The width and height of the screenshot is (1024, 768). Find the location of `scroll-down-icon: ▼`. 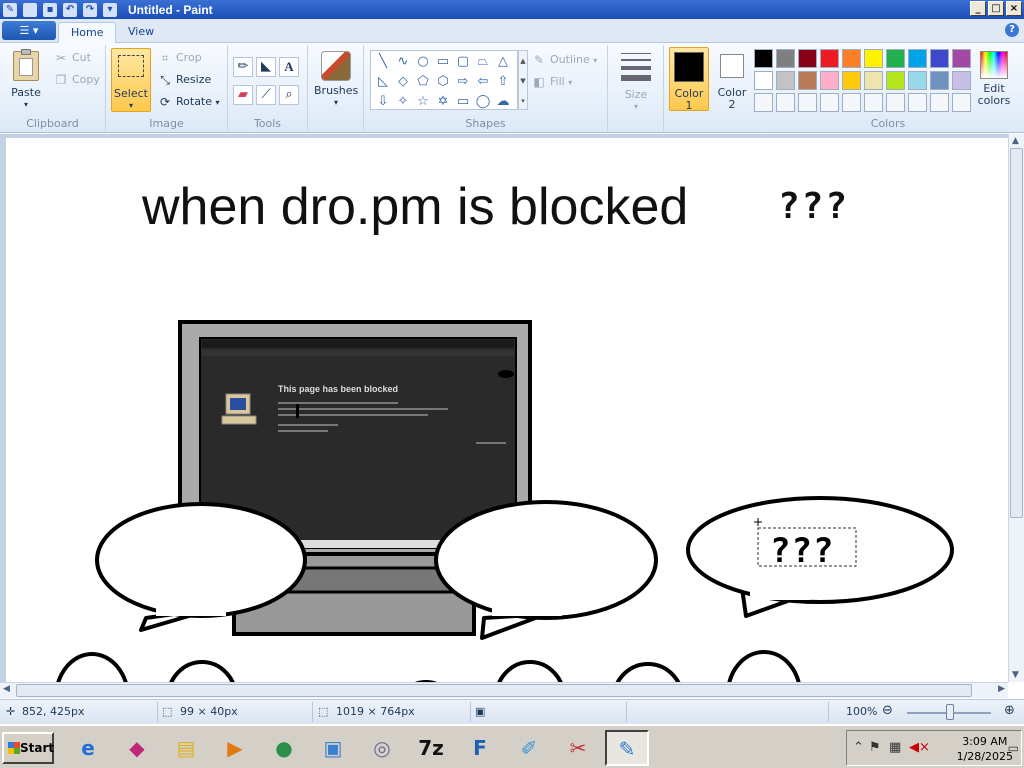

scroll-down-icon: ▼ is located at coordinates (1015, 675).